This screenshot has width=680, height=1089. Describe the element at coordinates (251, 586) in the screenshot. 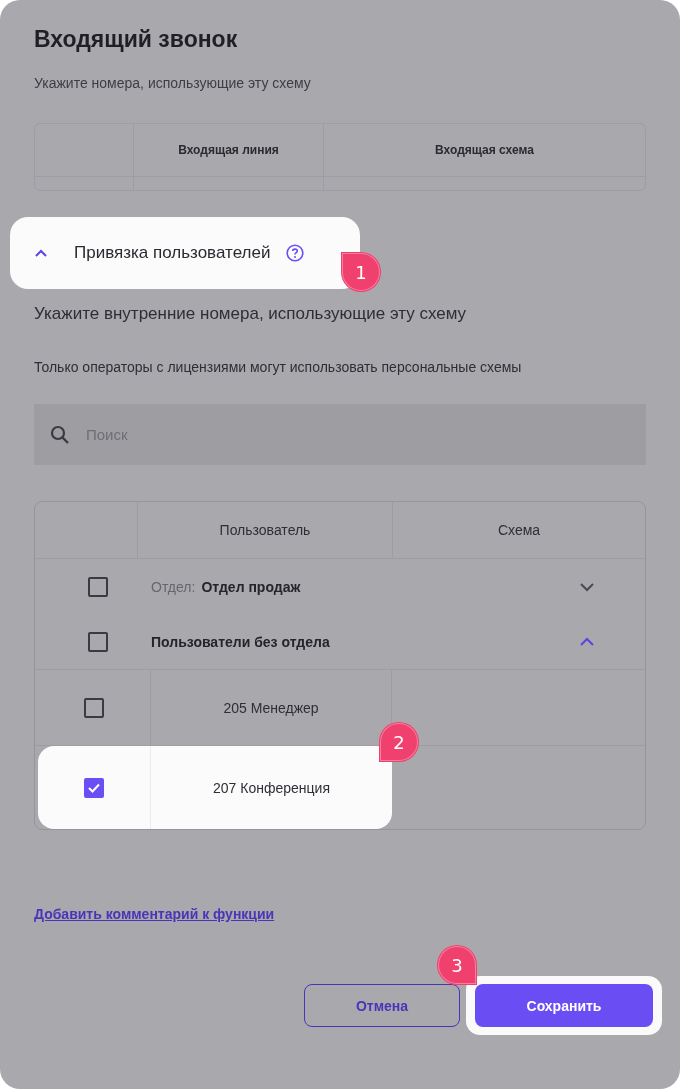

I see `group-name: Отдел продаж` at that location.